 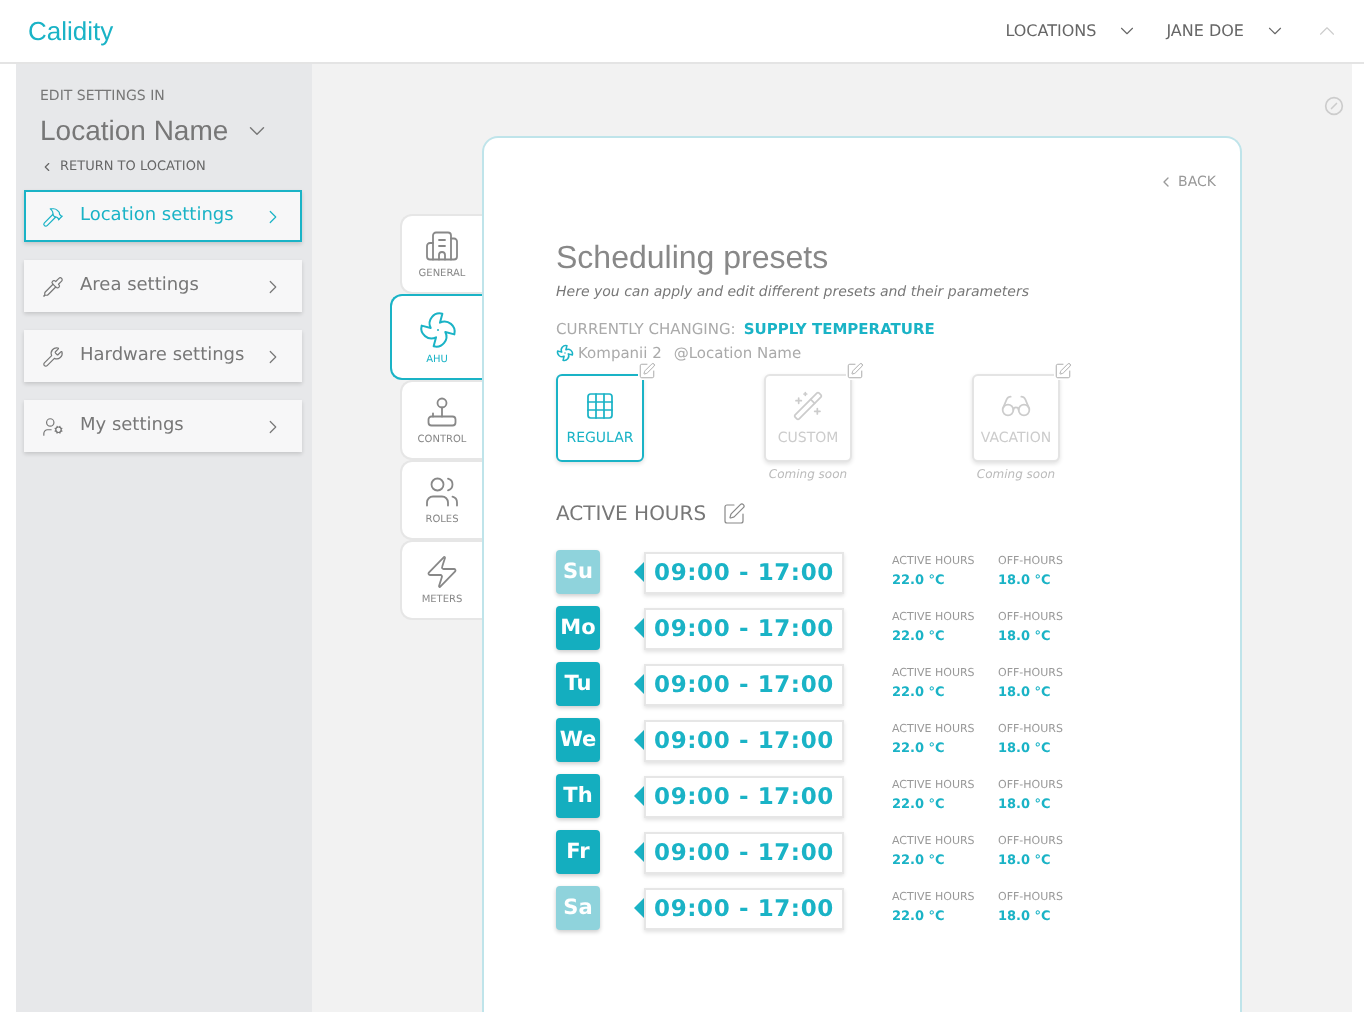 I want to click on building-icon, so click(x=442, y=246).